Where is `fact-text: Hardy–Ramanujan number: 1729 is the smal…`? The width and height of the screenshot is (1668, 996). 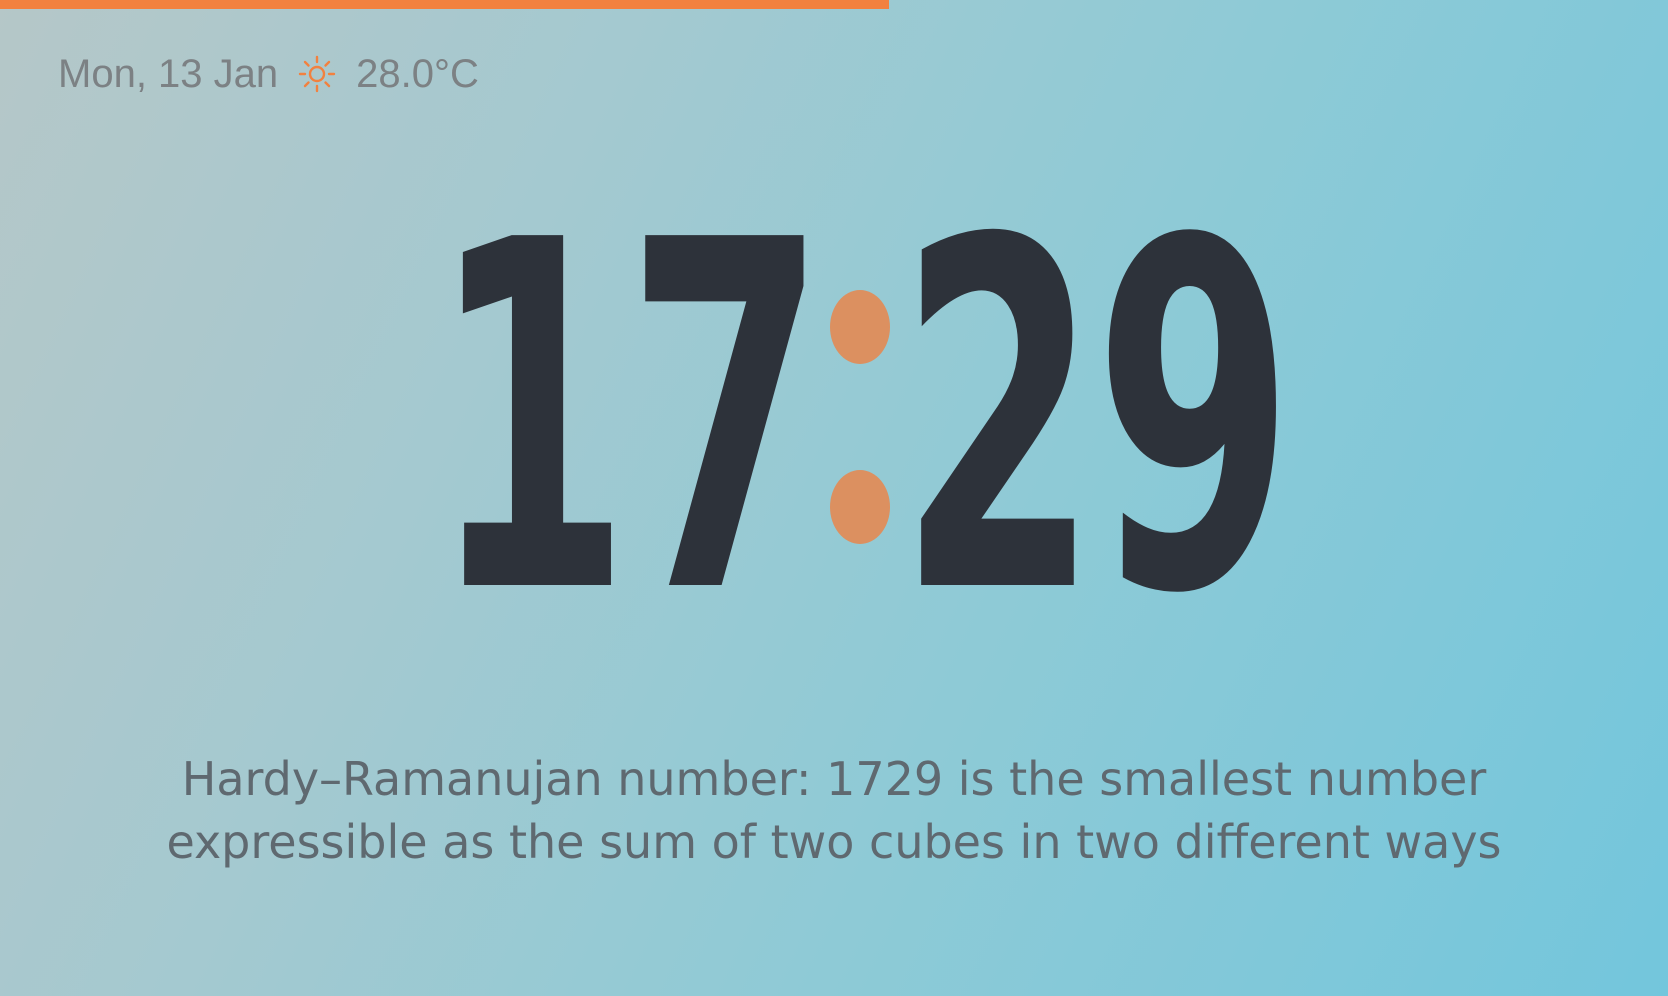
fact-text: Hardy–Ramanujan number: 1729 is the smal… is located at coordinates (834, 811).